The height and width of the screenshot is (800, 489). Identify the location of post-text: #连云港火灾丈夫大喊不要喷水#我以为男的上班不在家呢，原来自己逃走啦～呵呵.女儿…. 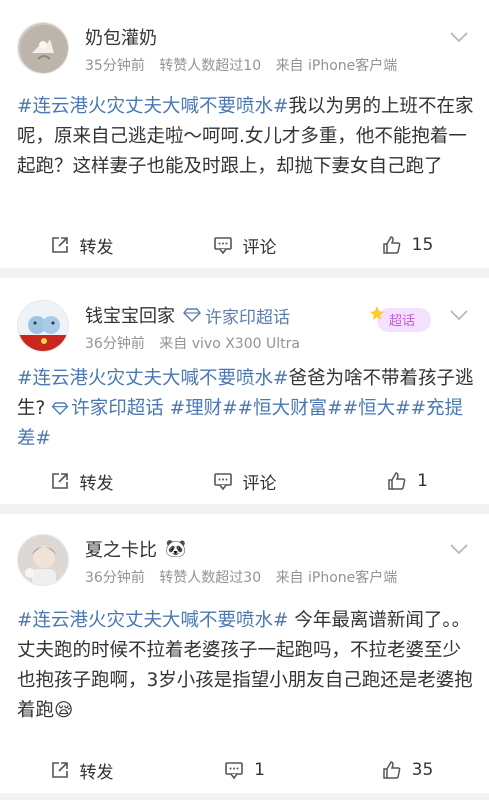
(246, 137).